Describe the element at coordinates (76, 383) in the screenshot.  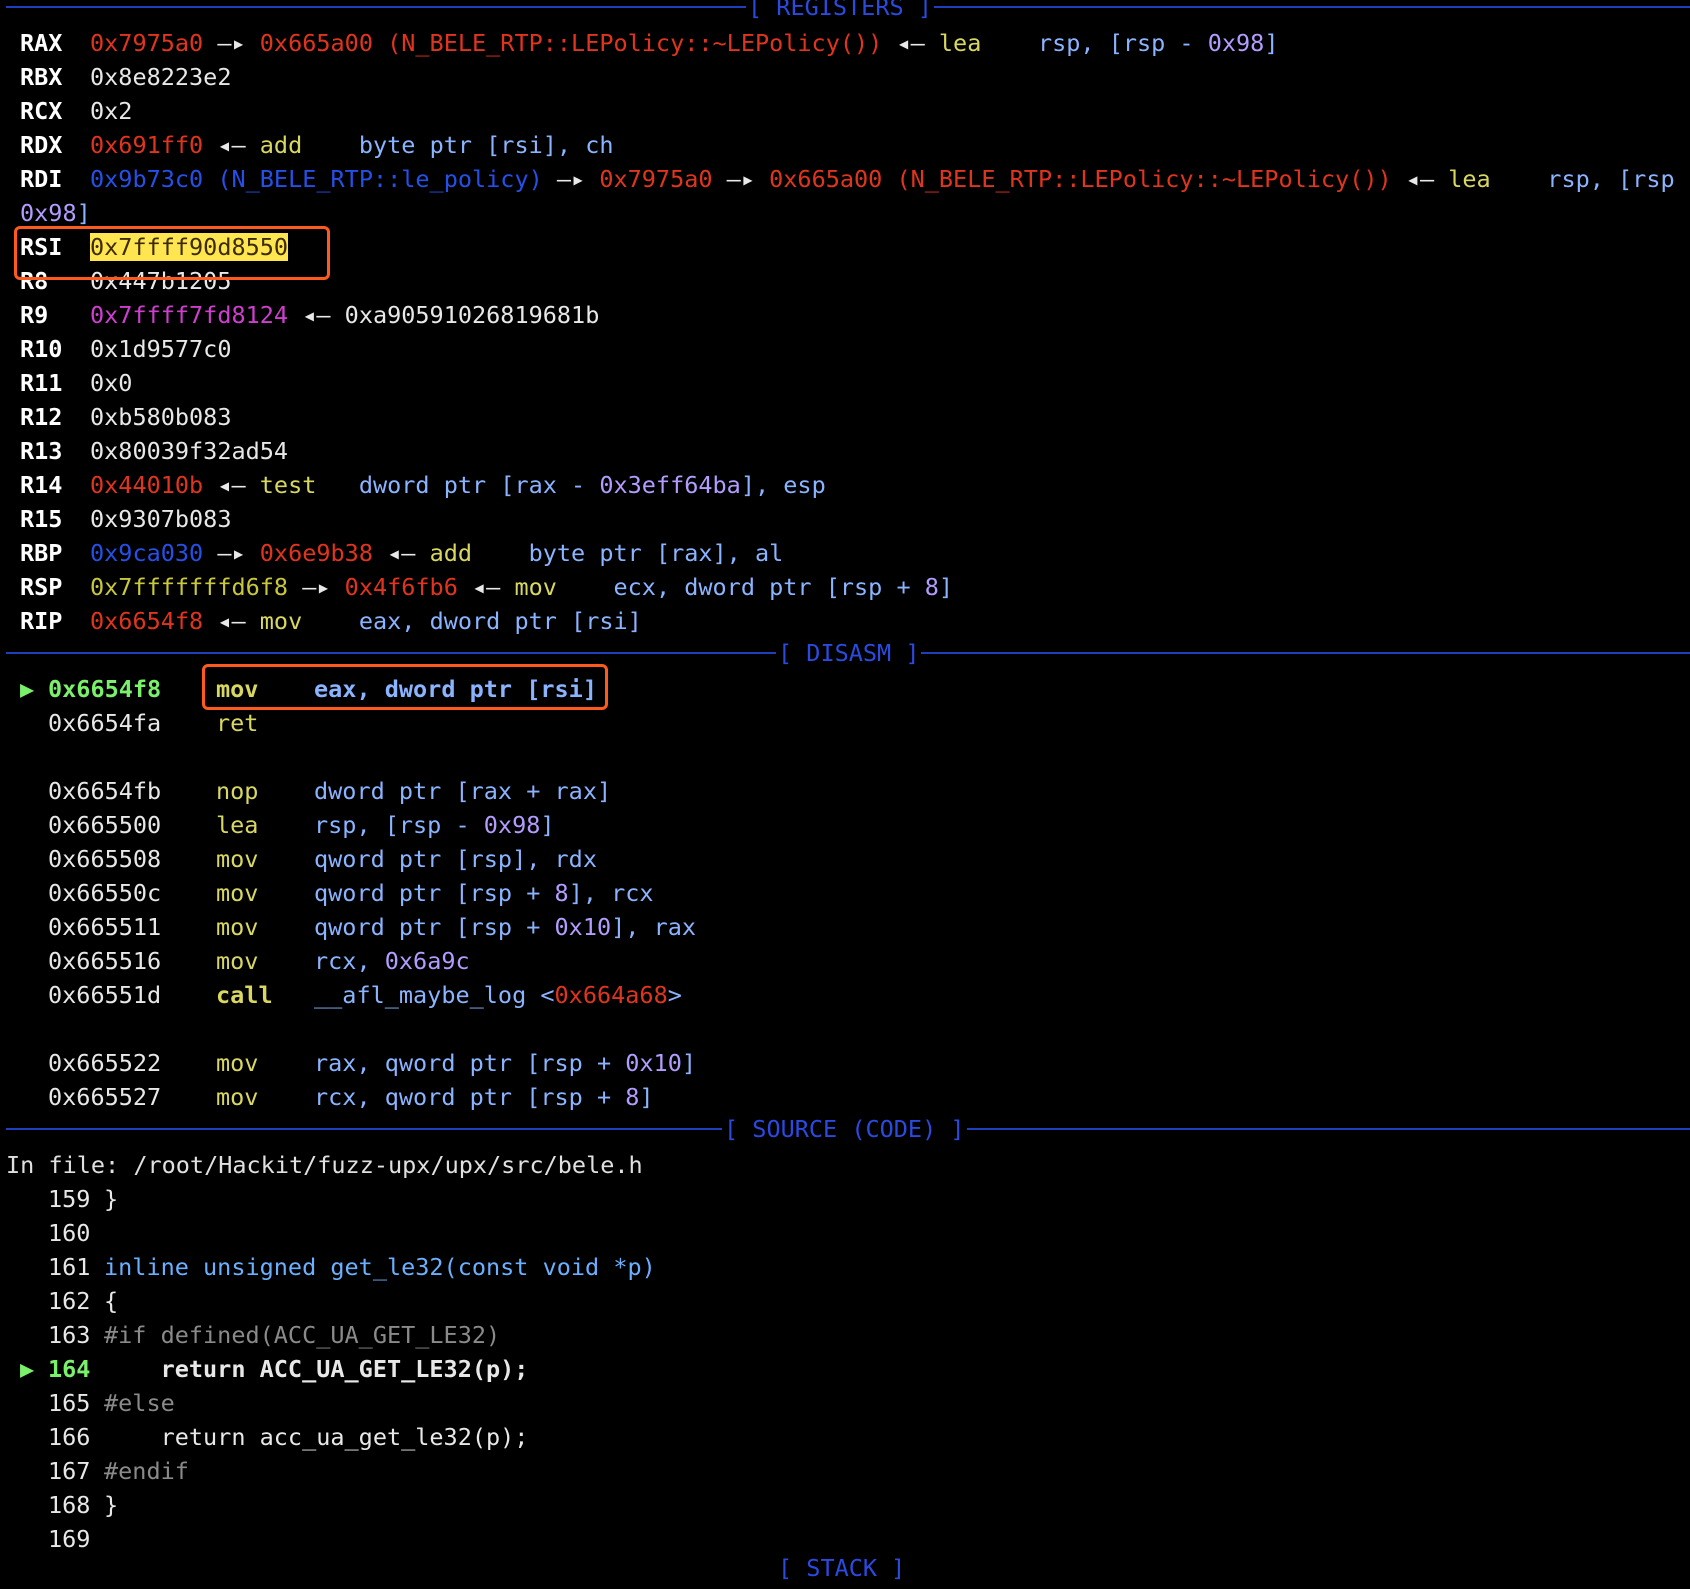
I see `register-row-r11: R11 0x0` at that location.